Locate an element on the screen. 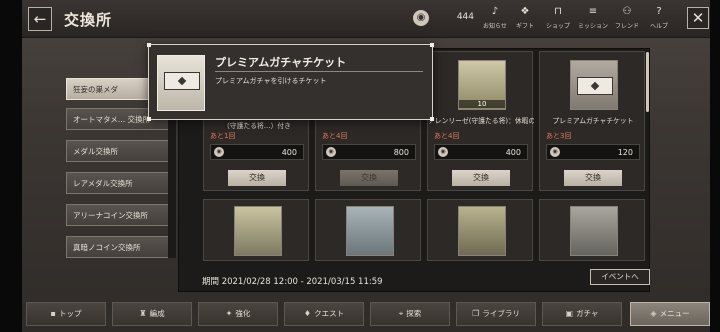  notice-button: ♪ お知らせ is located at coordinates (495, 20).